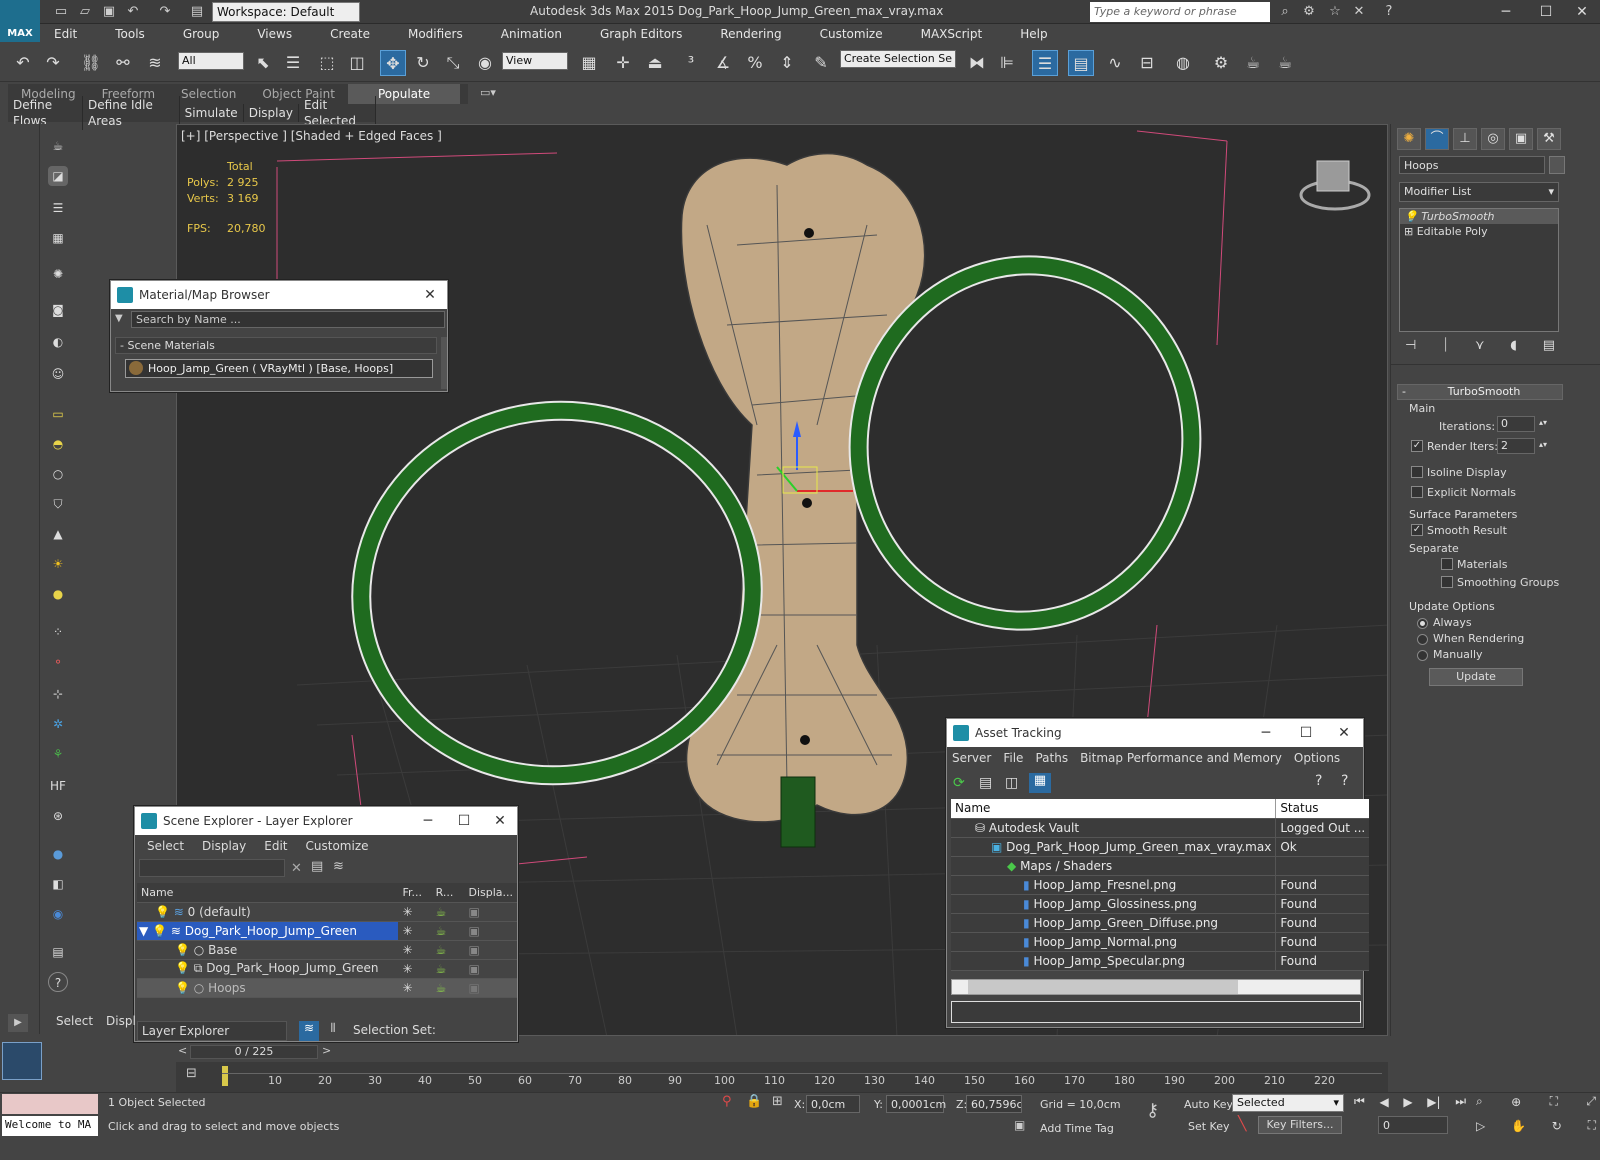 Image resolution: width=1600 pixels, height=1160 pixels. I want to click on maximize-button: ☐, so click(1546, 12).